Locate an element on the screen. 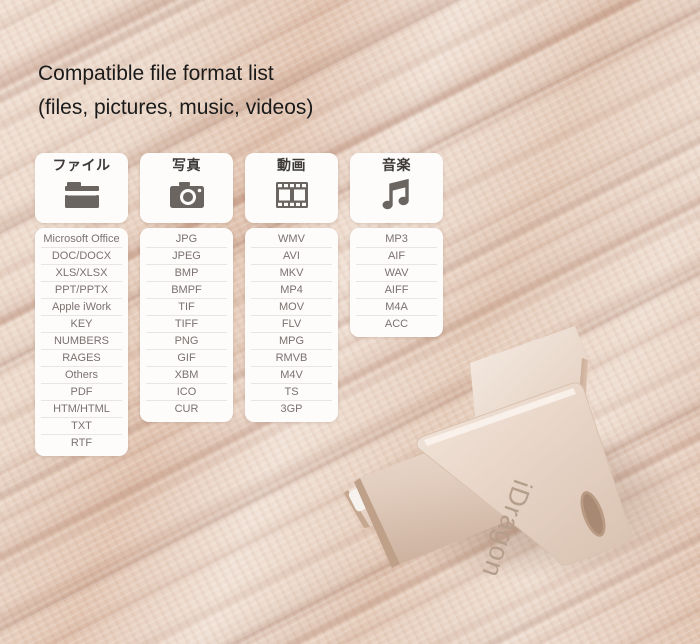 The height and width of the screenshot is (644, 700). format-row: AIFF is located at coordinates (396, 290).